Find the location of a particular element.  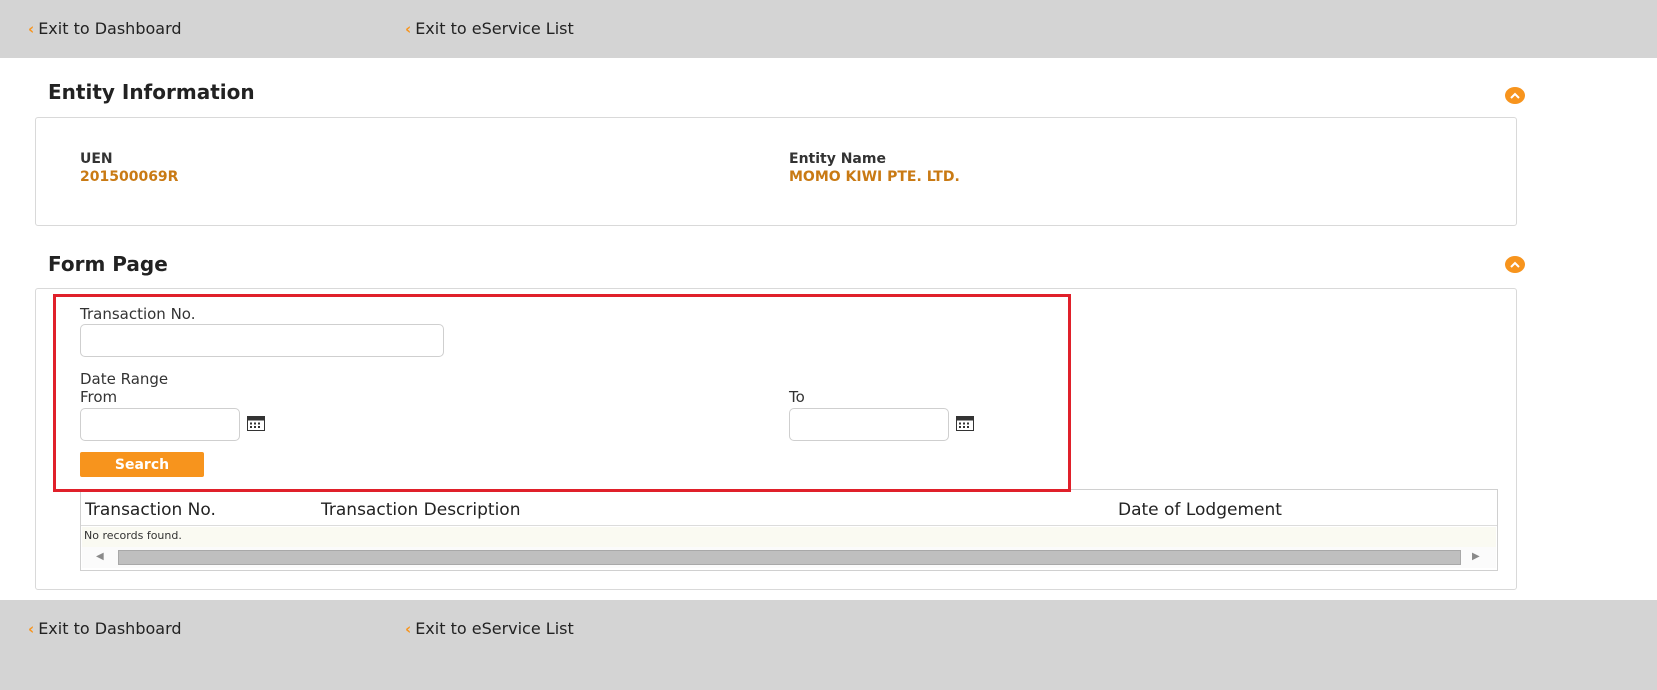

column-header-date-of-lodgement: Date of Lodgement is located at coordinates (1200, 510).